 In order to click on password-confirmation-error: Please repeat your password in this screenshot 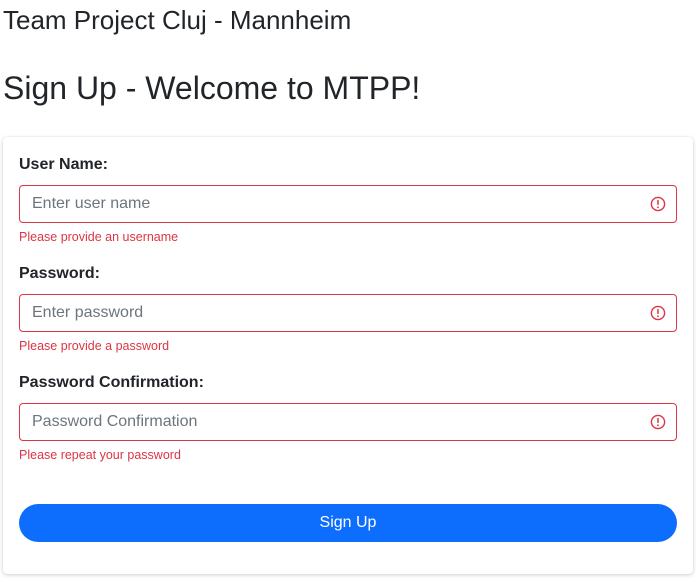, I will do `click(100, 455)`.